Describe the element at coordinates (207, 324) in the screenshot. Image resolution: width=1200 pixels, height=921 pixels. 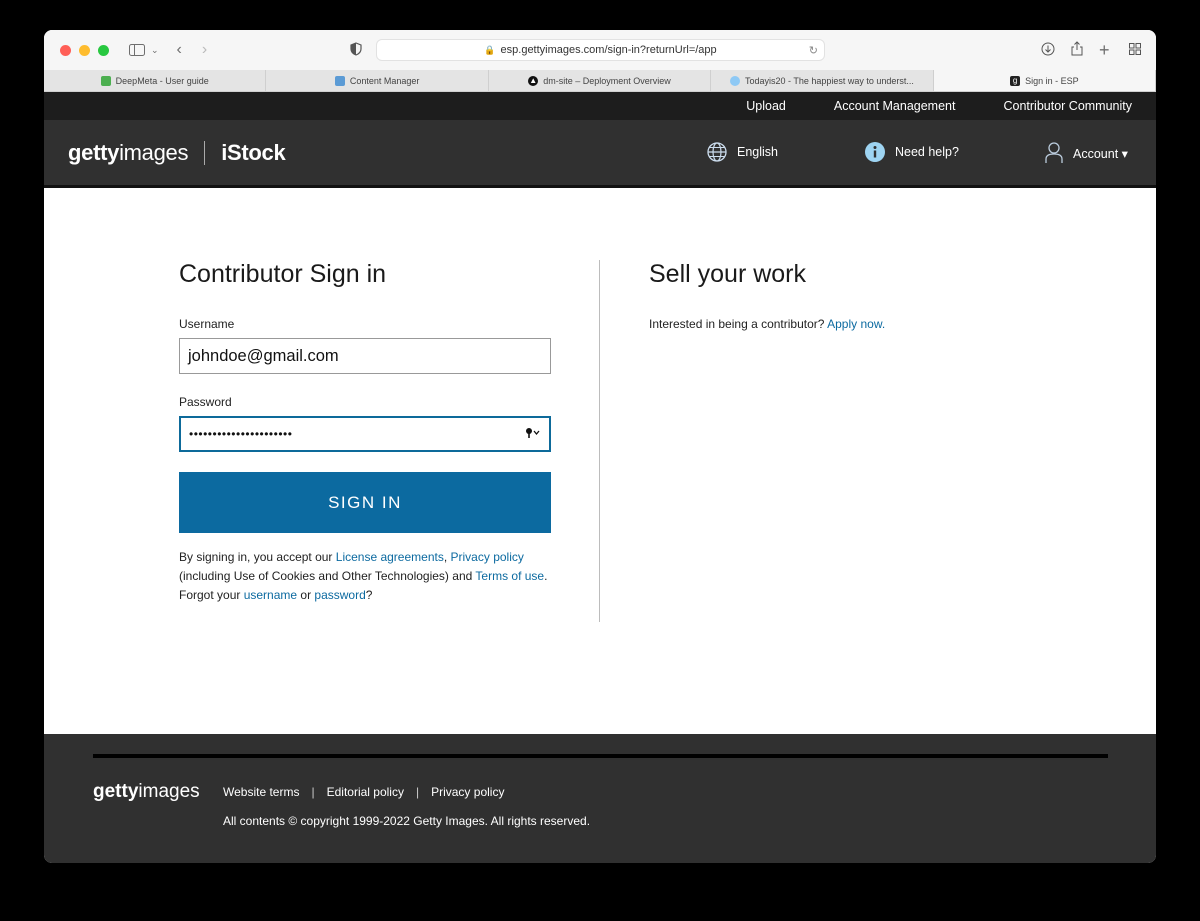
I see `username-label: Username` at that location.